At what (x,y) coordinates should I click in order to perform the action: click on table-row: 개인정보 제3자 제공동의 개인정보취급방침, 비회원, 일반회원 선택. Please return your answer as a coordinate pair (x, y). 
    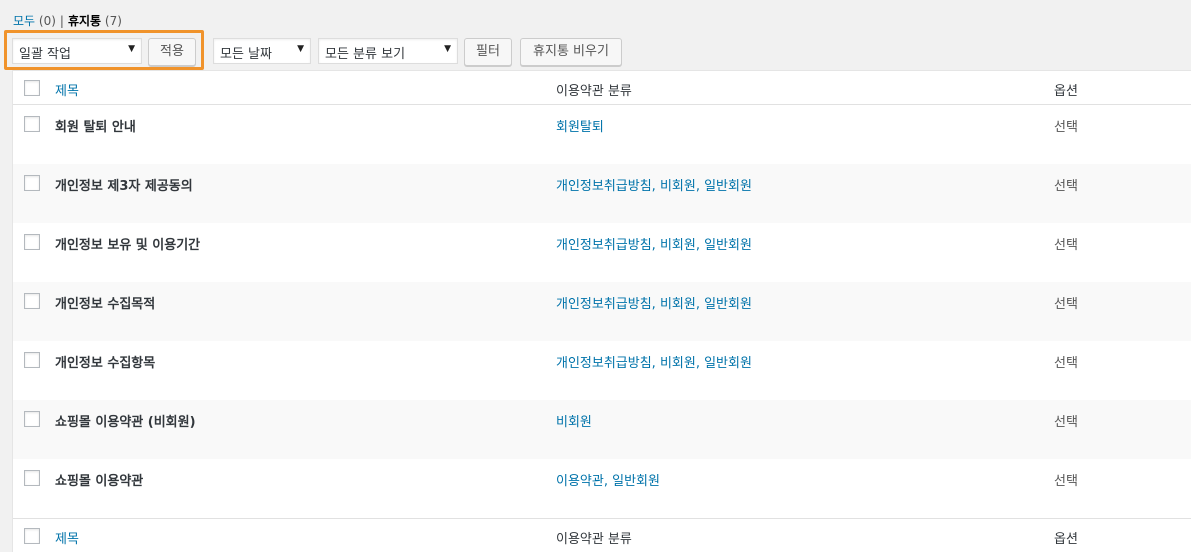
    Looking at the image, I should click on (602, 193).